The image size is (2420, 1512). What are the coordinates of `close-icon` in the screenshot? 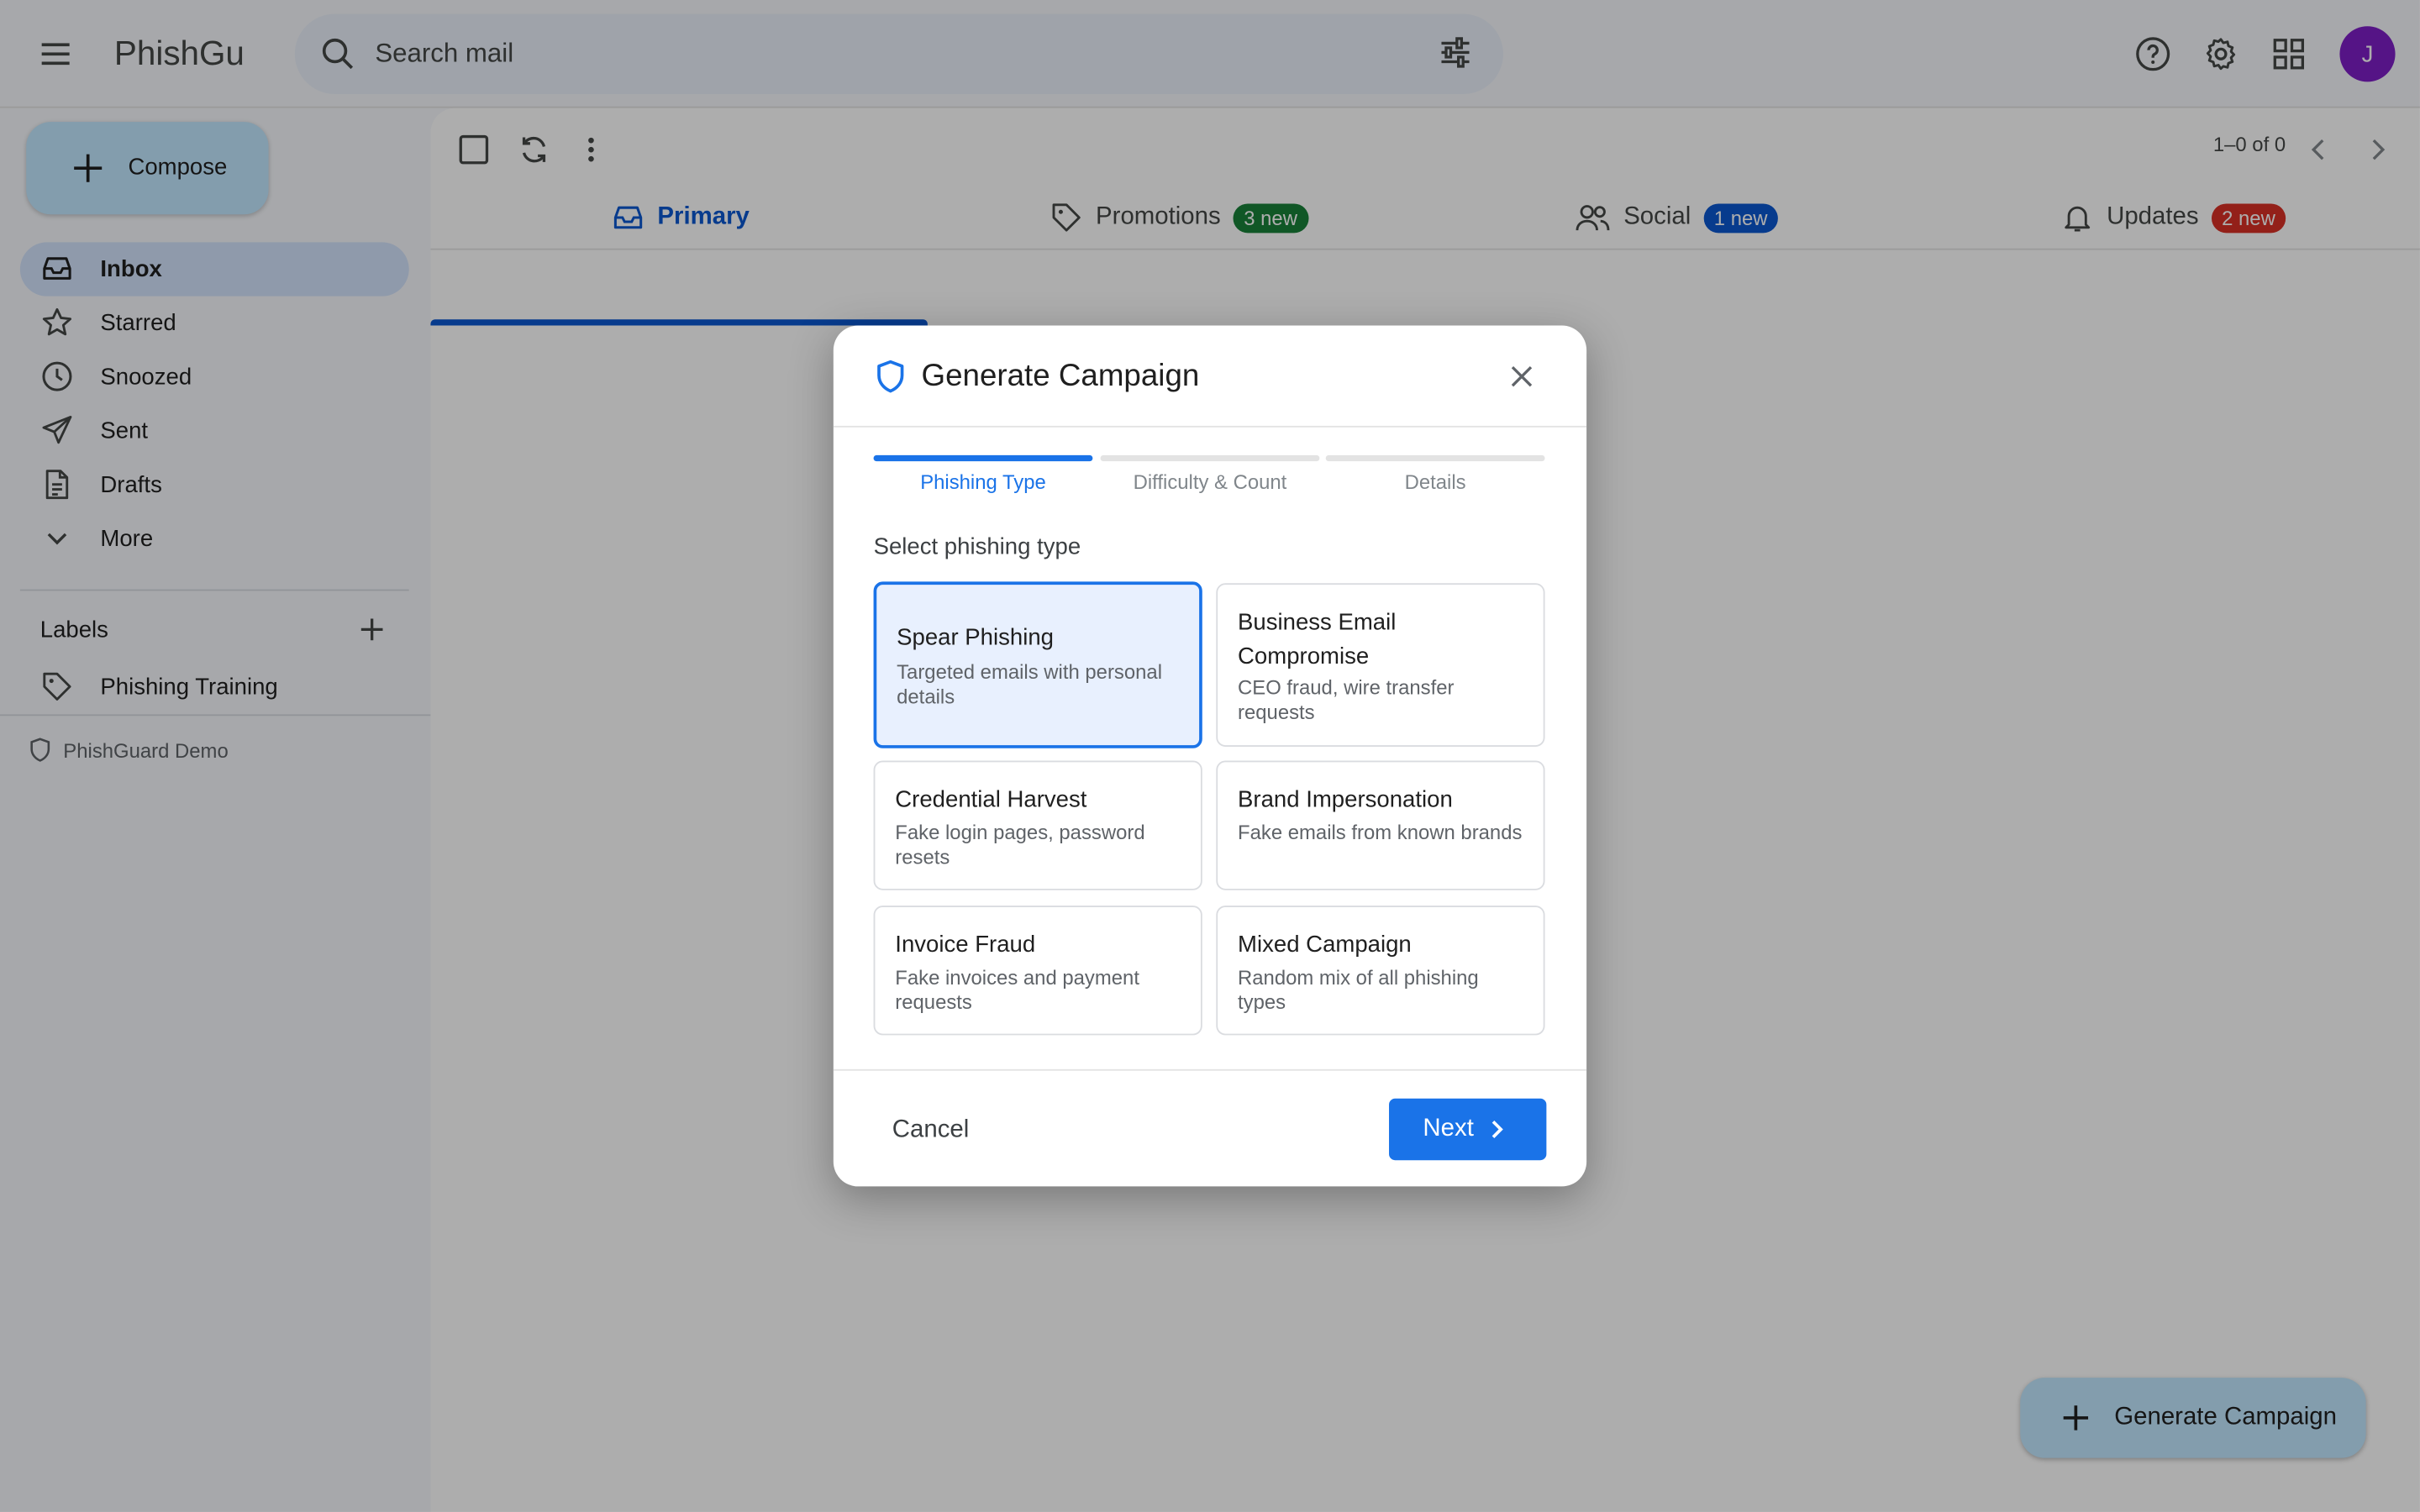 It's located at (1522, 376).